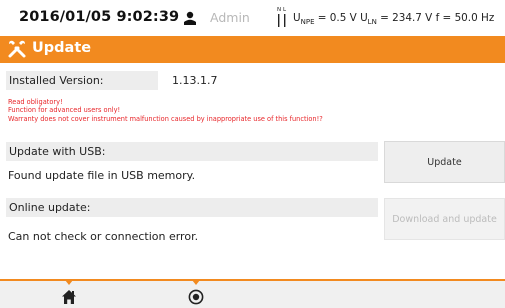 The height and width of the screenshot is (308, 505). I want to click on home-button, so click(69, 294).